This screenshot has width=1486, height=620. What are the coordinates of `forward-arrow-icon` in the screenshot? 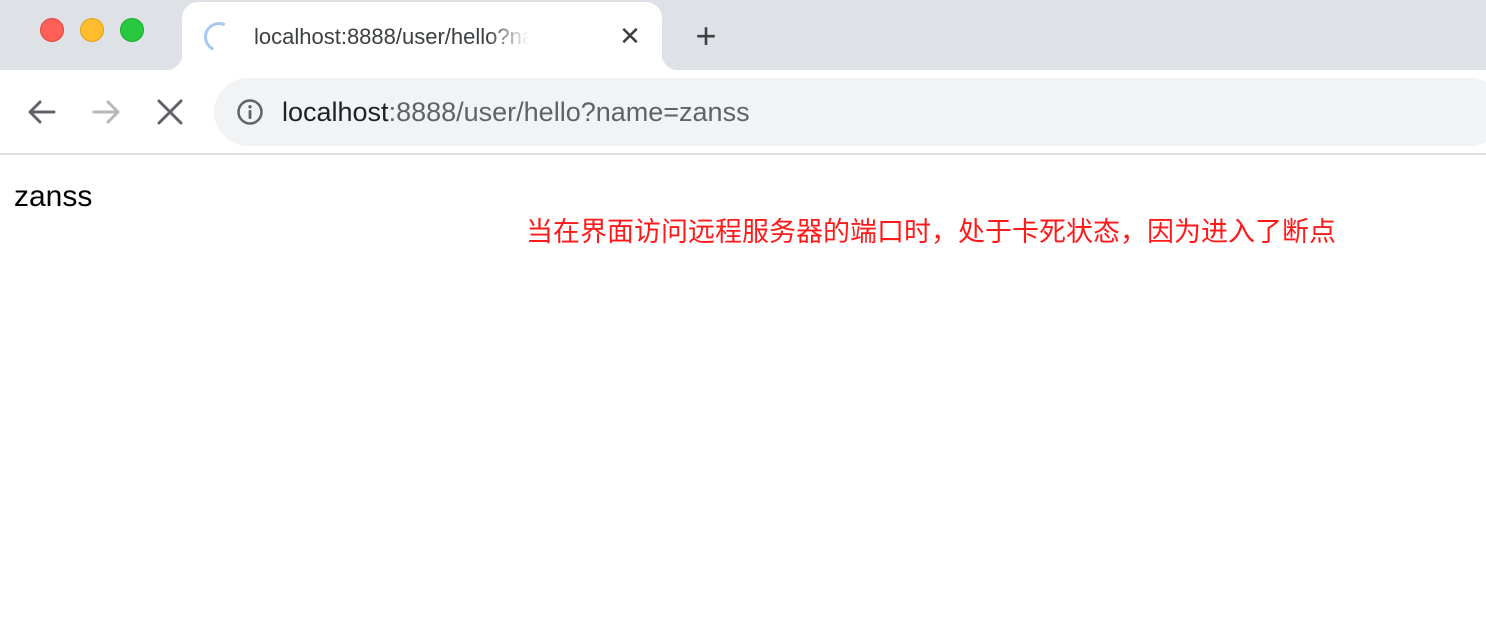 It's located at (106, 112).